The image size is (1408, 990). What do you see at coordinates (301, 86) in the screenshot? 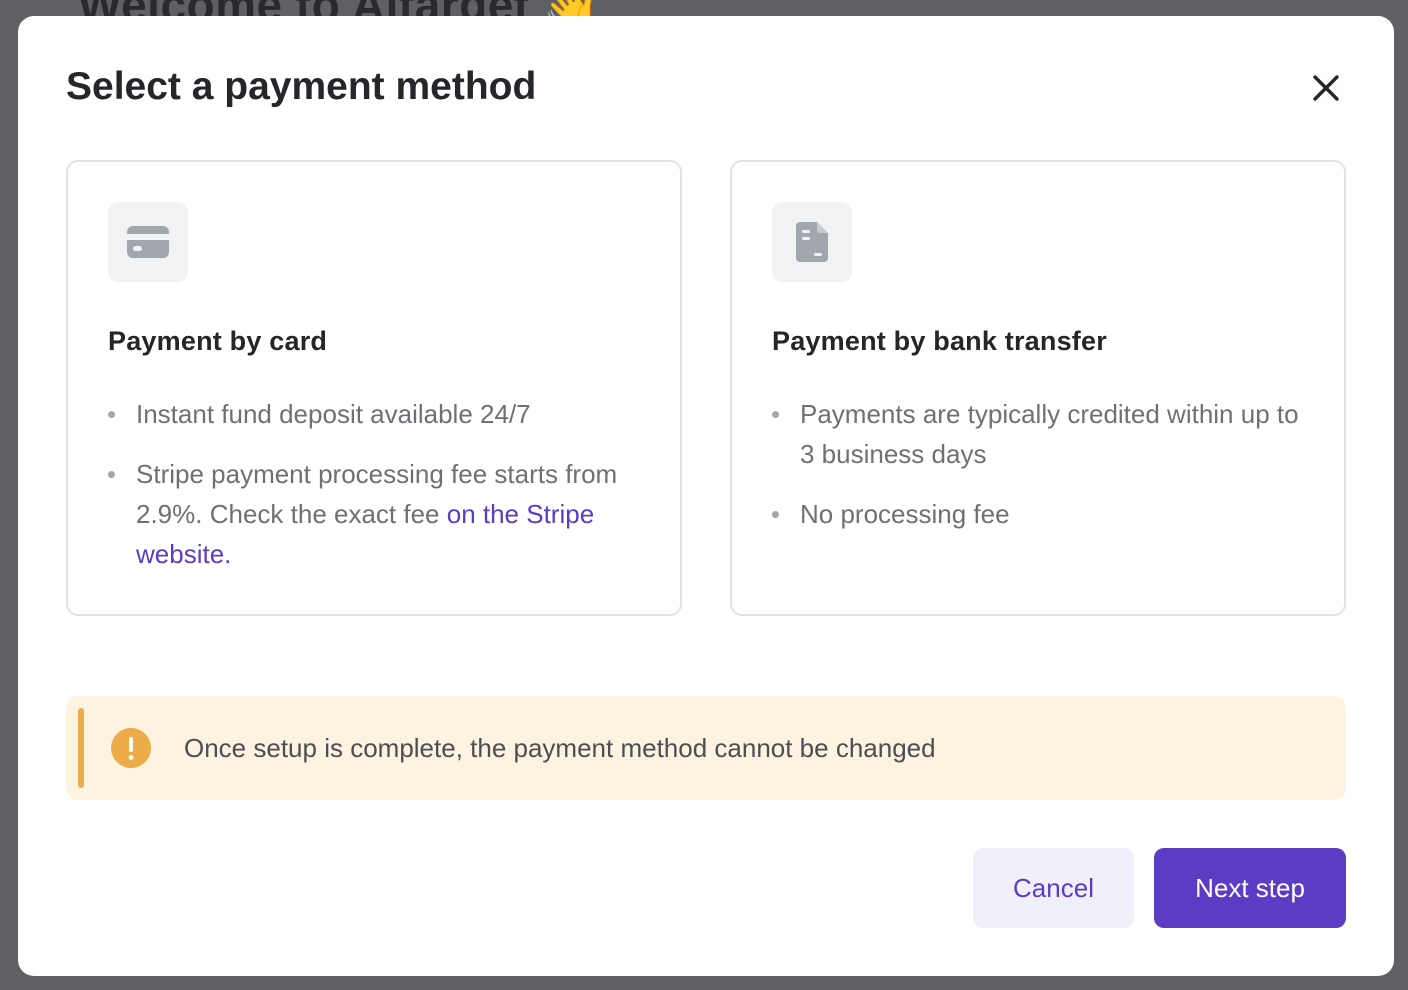
I see `modal-title: Select a payment method` at bounding box center [301, 86].